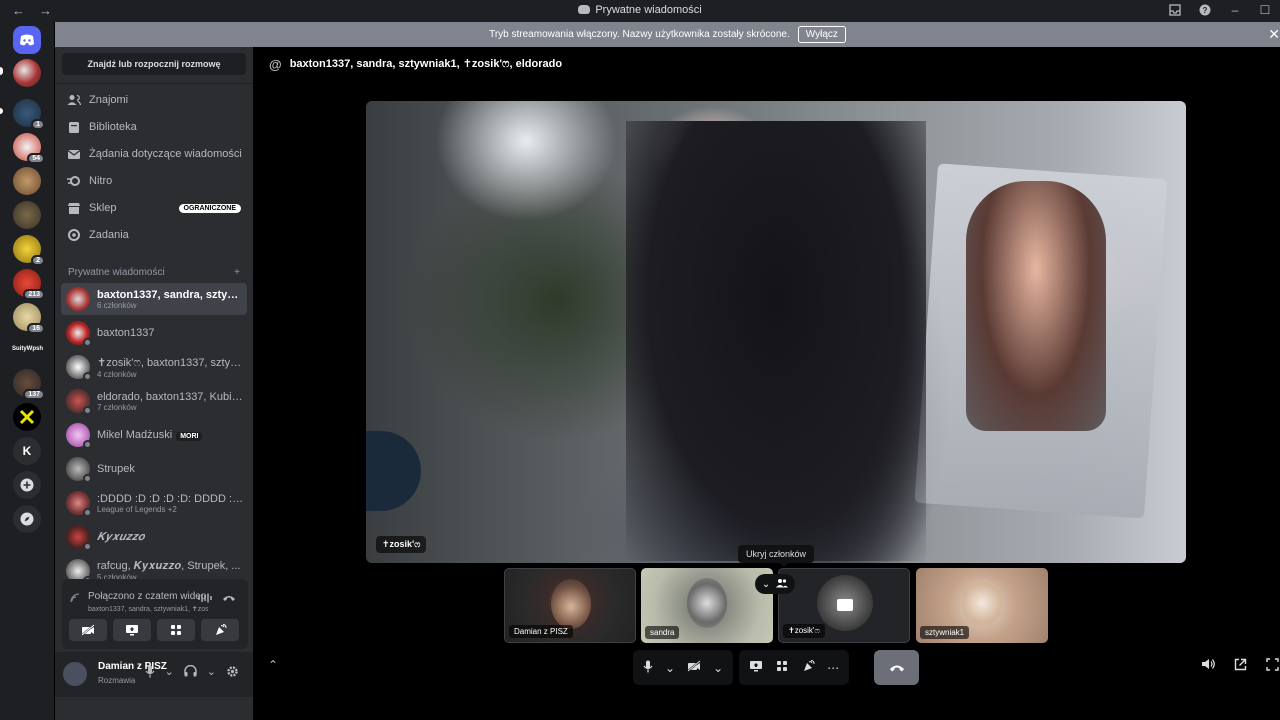 The width and height of the screenshot is (1280, 720). What do you see at coordinates (155, 208) in the screenshot?
I see `nav-shop: Sklep OGRANICZONE` at bounding box center [155, 208].